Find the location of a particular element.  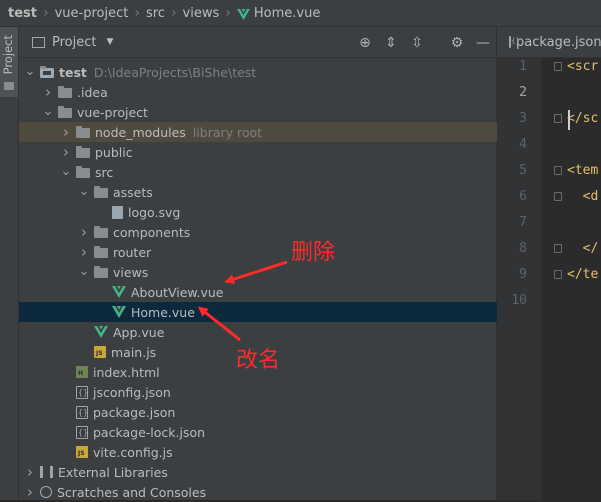

tree-item: {} jsconfig.json is located at coordinates (258, 392).